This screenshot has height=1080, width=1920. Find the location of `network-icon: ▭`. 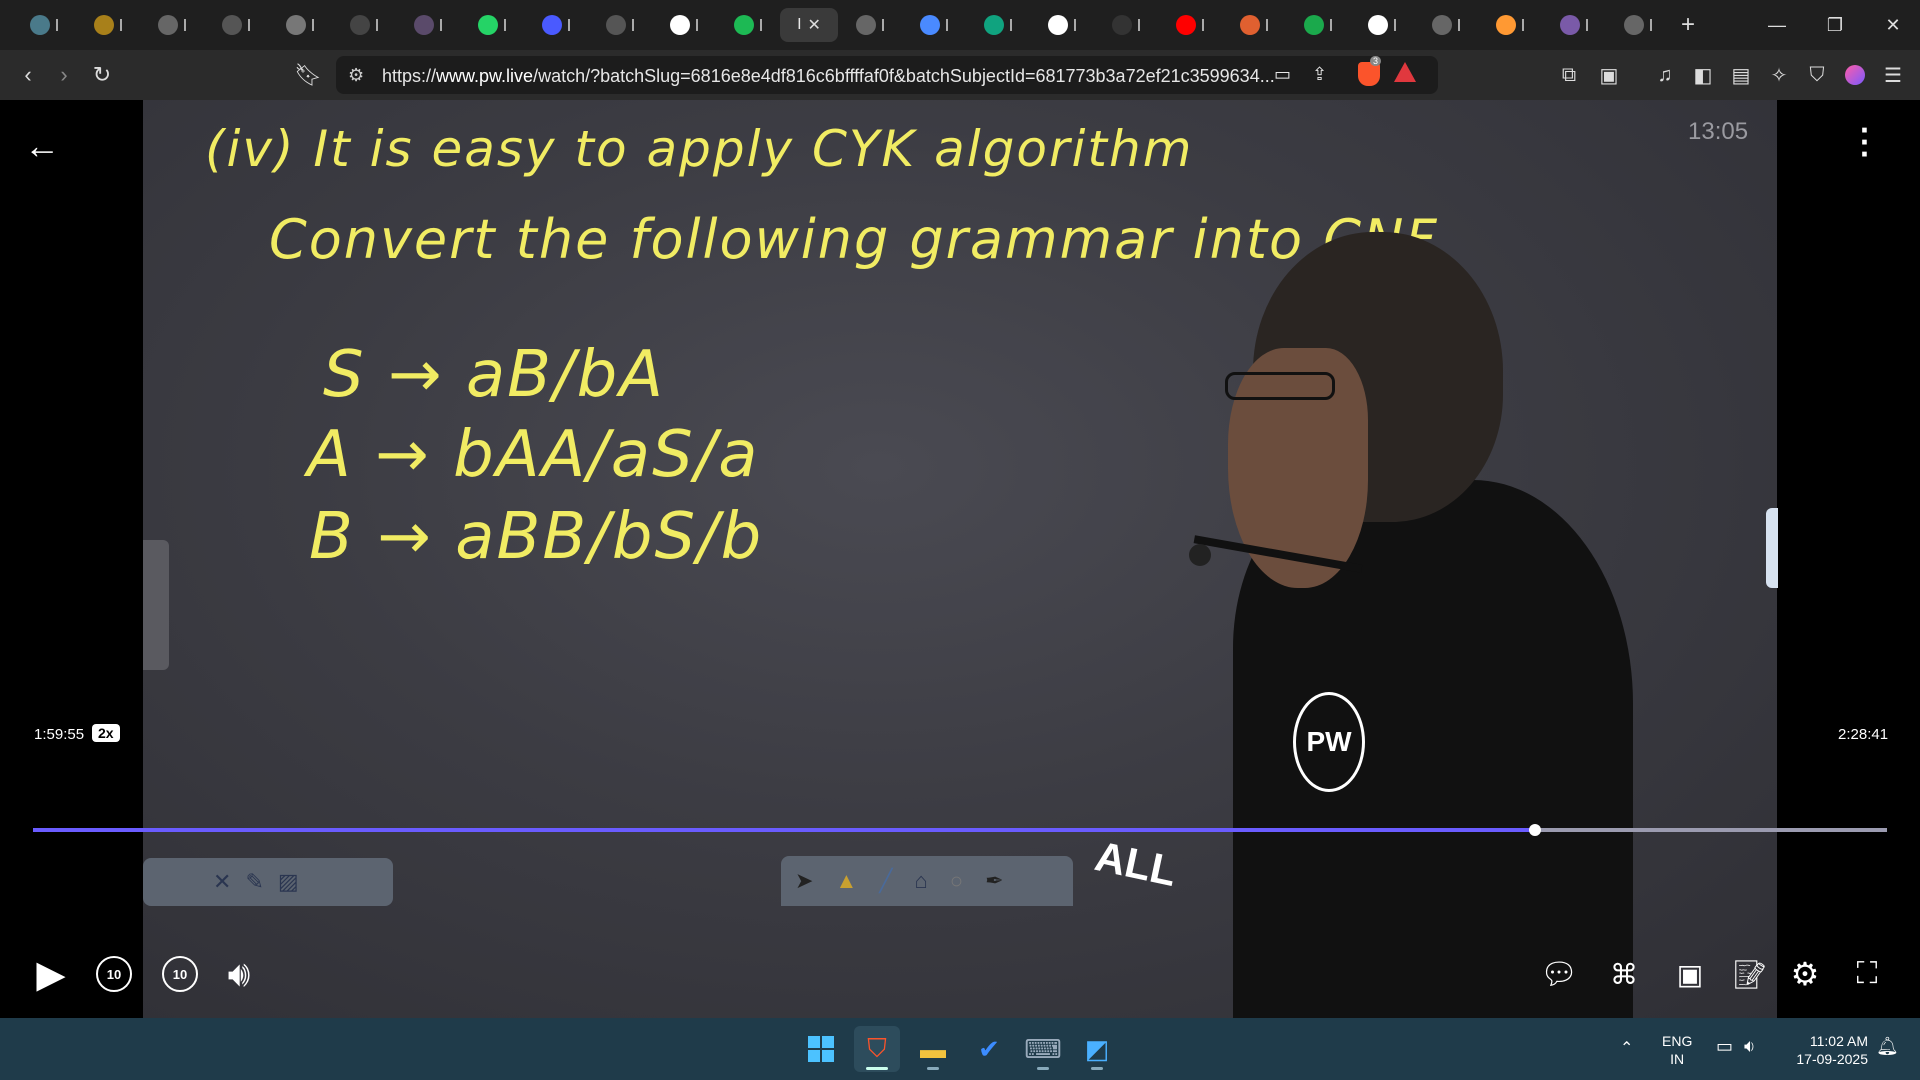

network-icon: ▭ is located at coordinates (1724, 1046).